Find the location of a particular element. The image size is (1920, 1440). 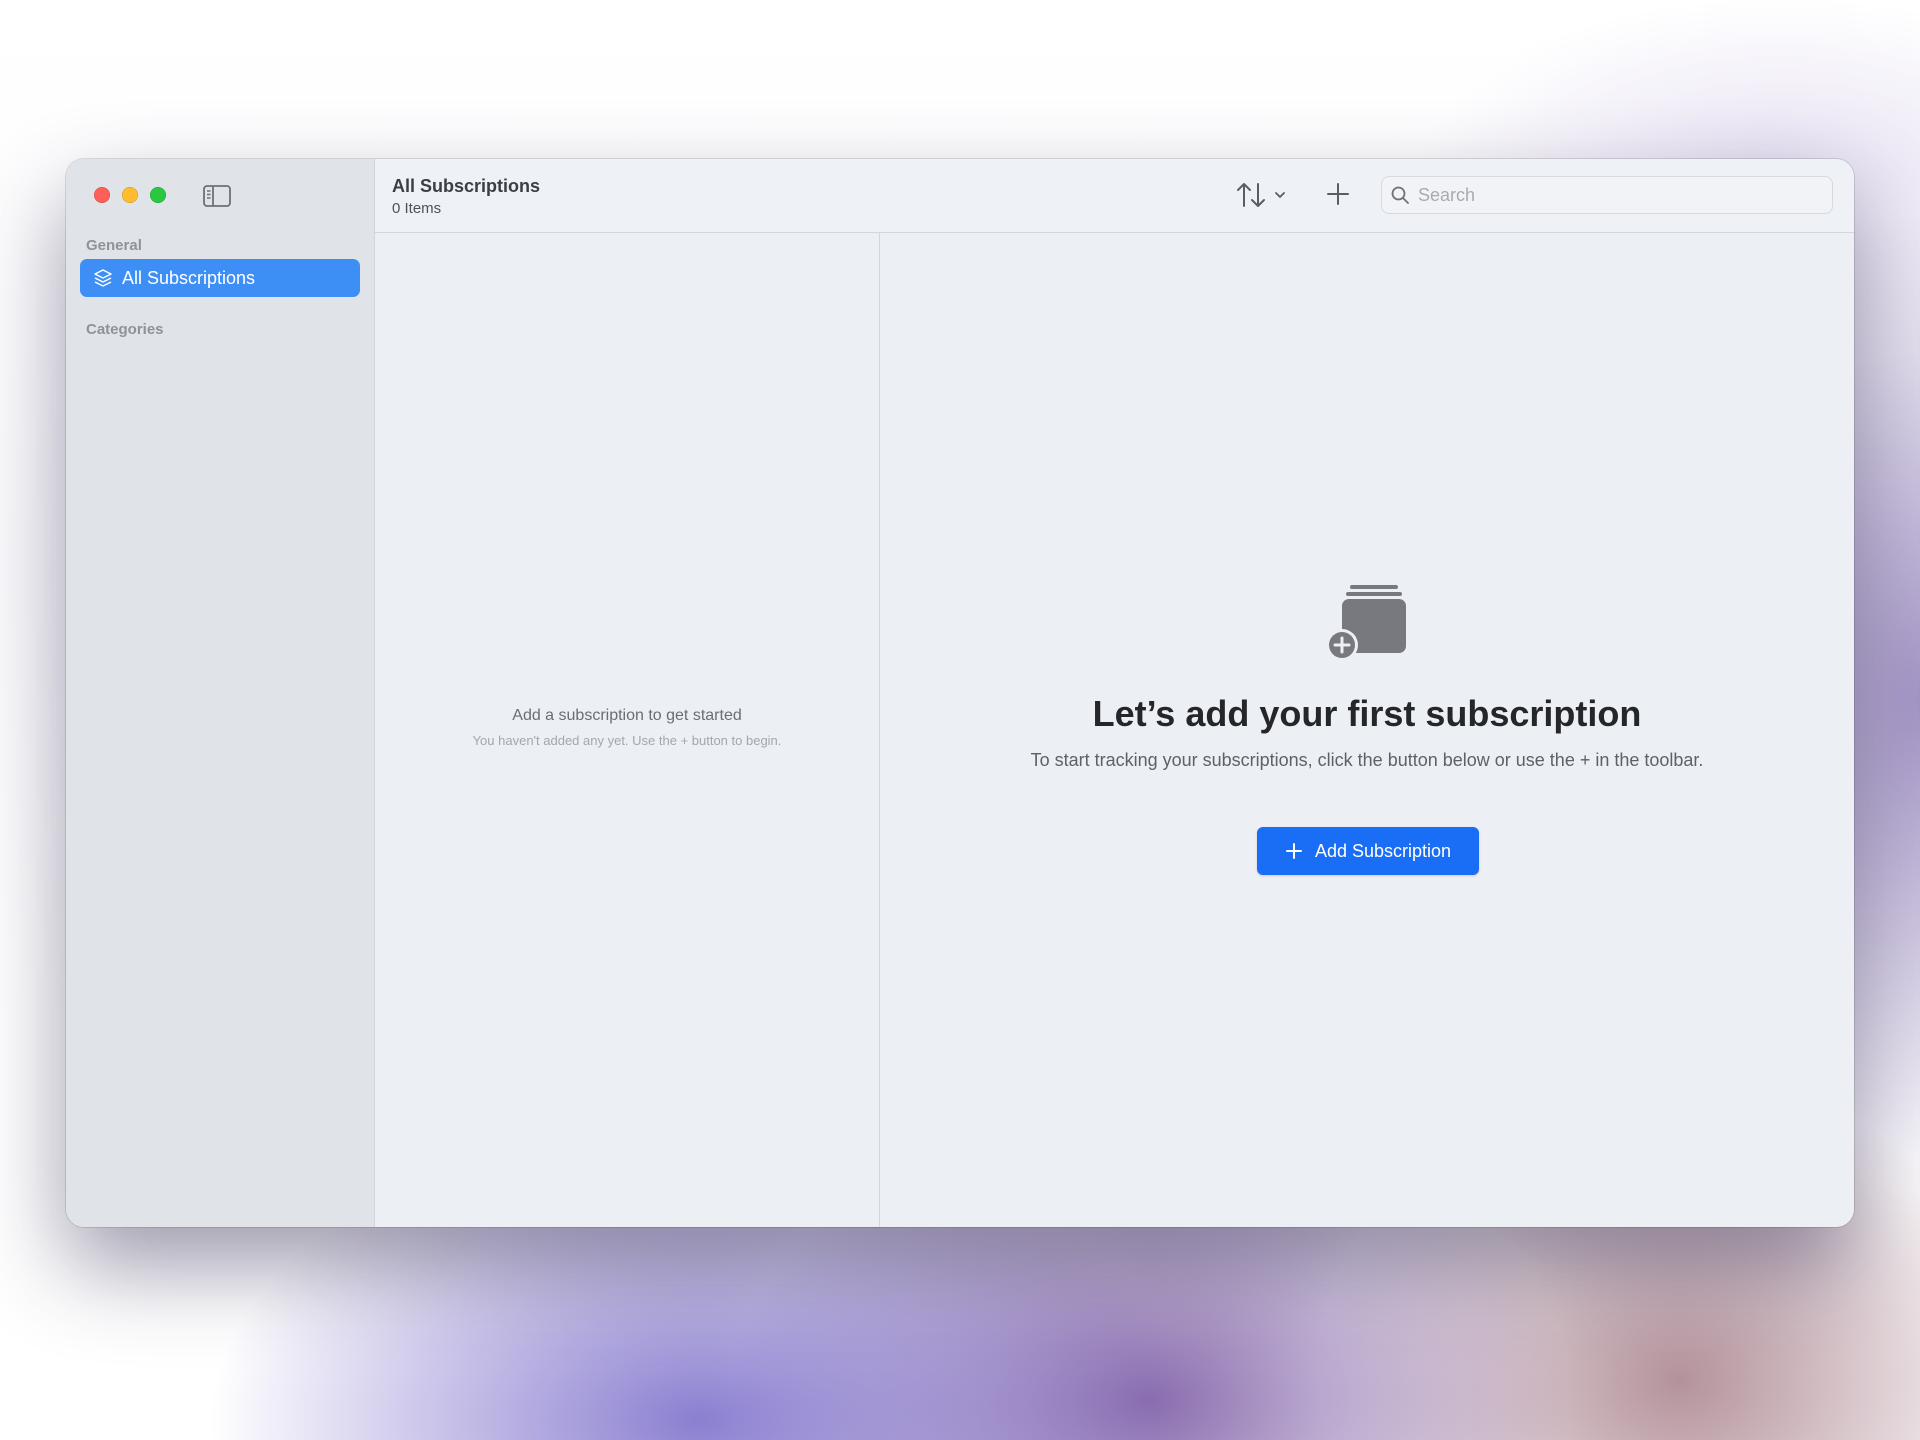

add-subscription-label: Add Subscription is located at coordinates (1383, 850).